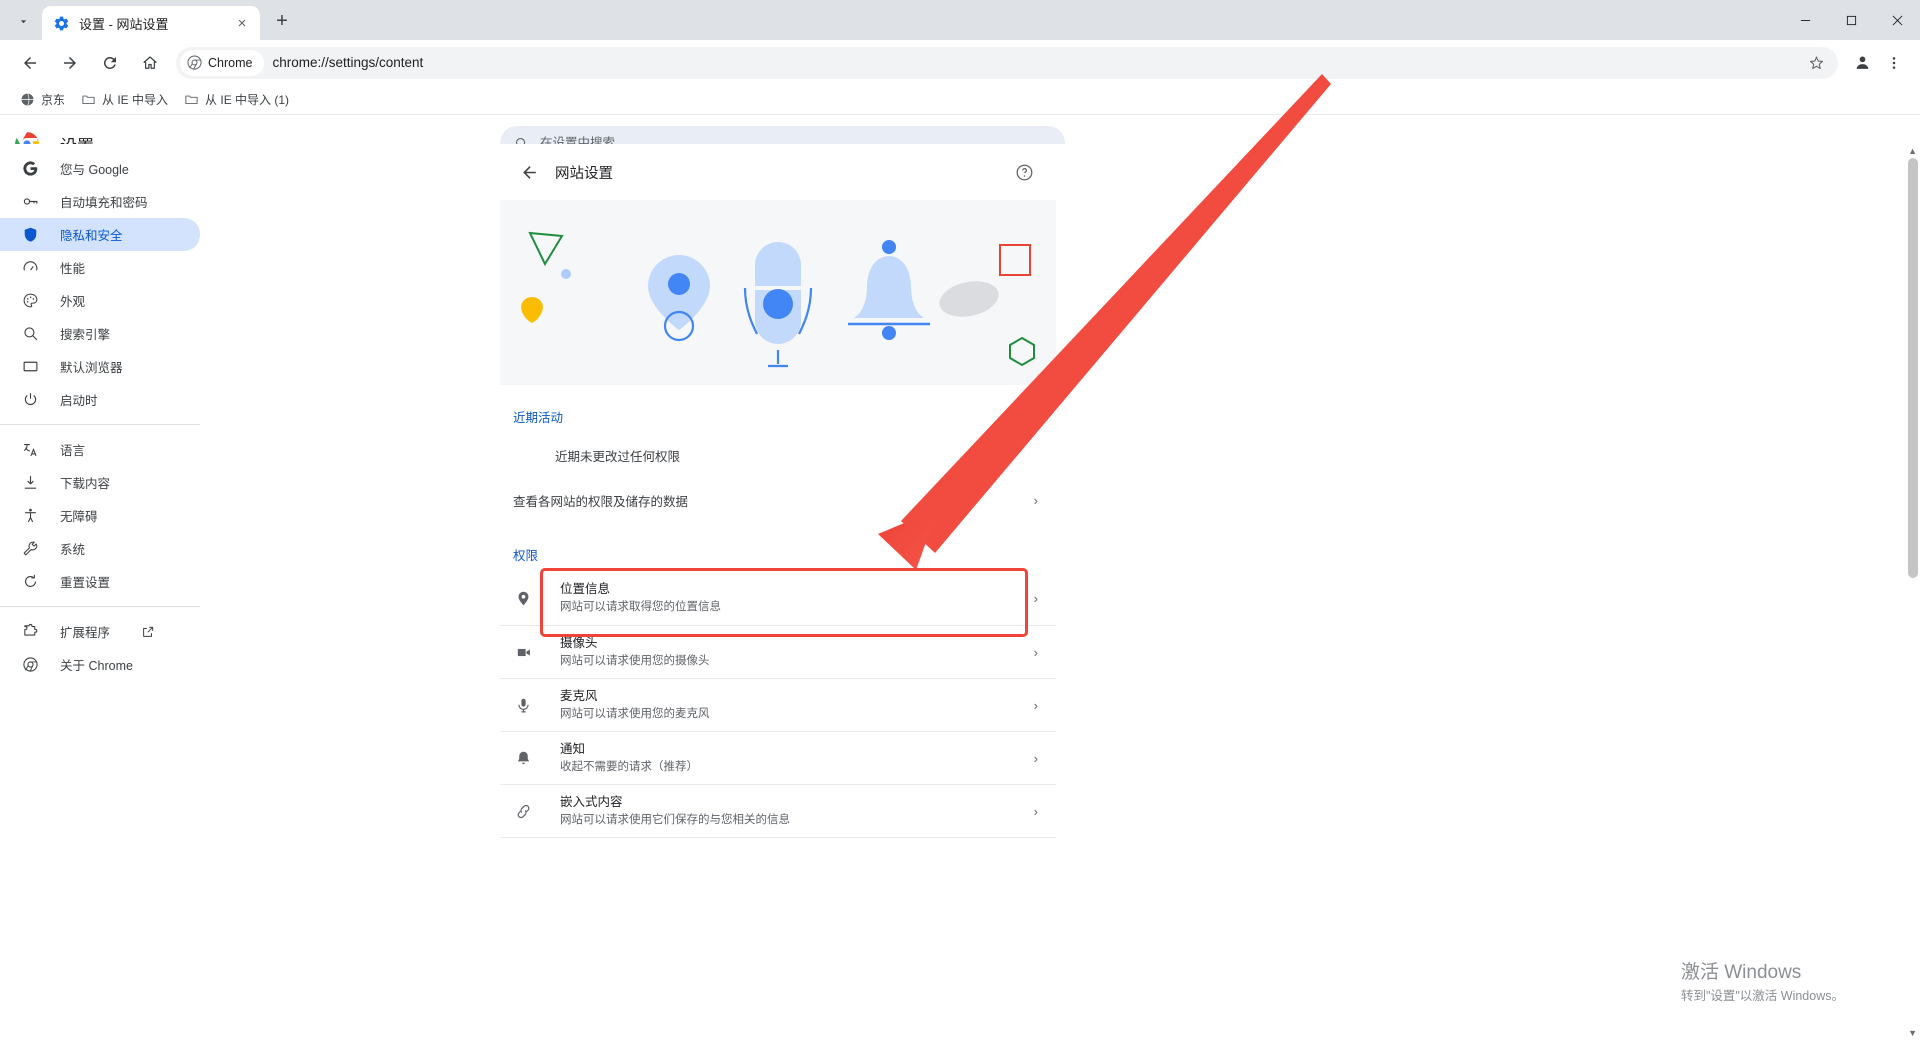 The image size is (1920, 1040). I want to click on translate-icon, so click(30, 450).